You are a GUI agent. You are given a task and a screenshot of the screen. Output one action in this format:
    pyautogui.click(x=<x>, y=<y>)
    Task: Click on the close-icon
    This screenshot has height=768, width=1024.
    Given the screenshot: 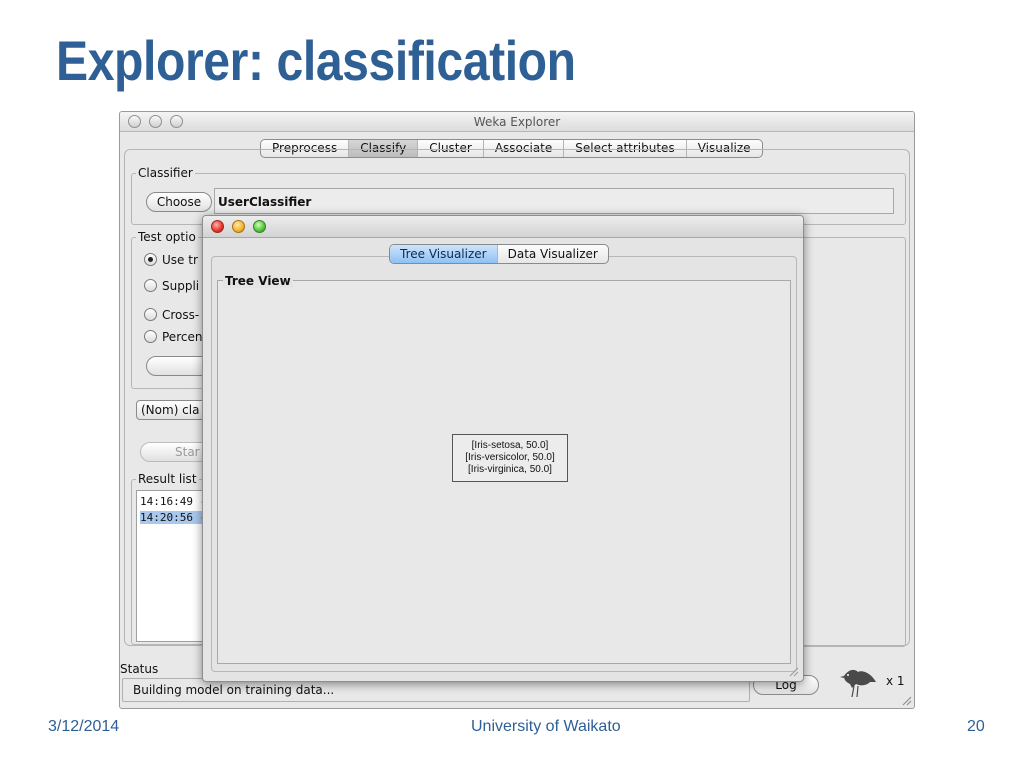 What is the action you would take?
    pyautogui.click(x=217, y=226)
    